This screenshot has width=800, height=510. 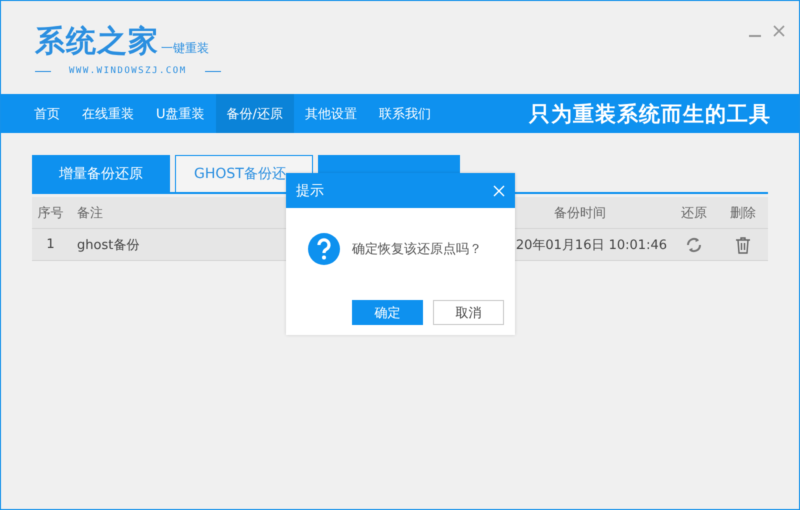 What do you see at coordinates (694, 213) in the screenshot?
I see `column-header: 还原` at bounding box center [694, 213].